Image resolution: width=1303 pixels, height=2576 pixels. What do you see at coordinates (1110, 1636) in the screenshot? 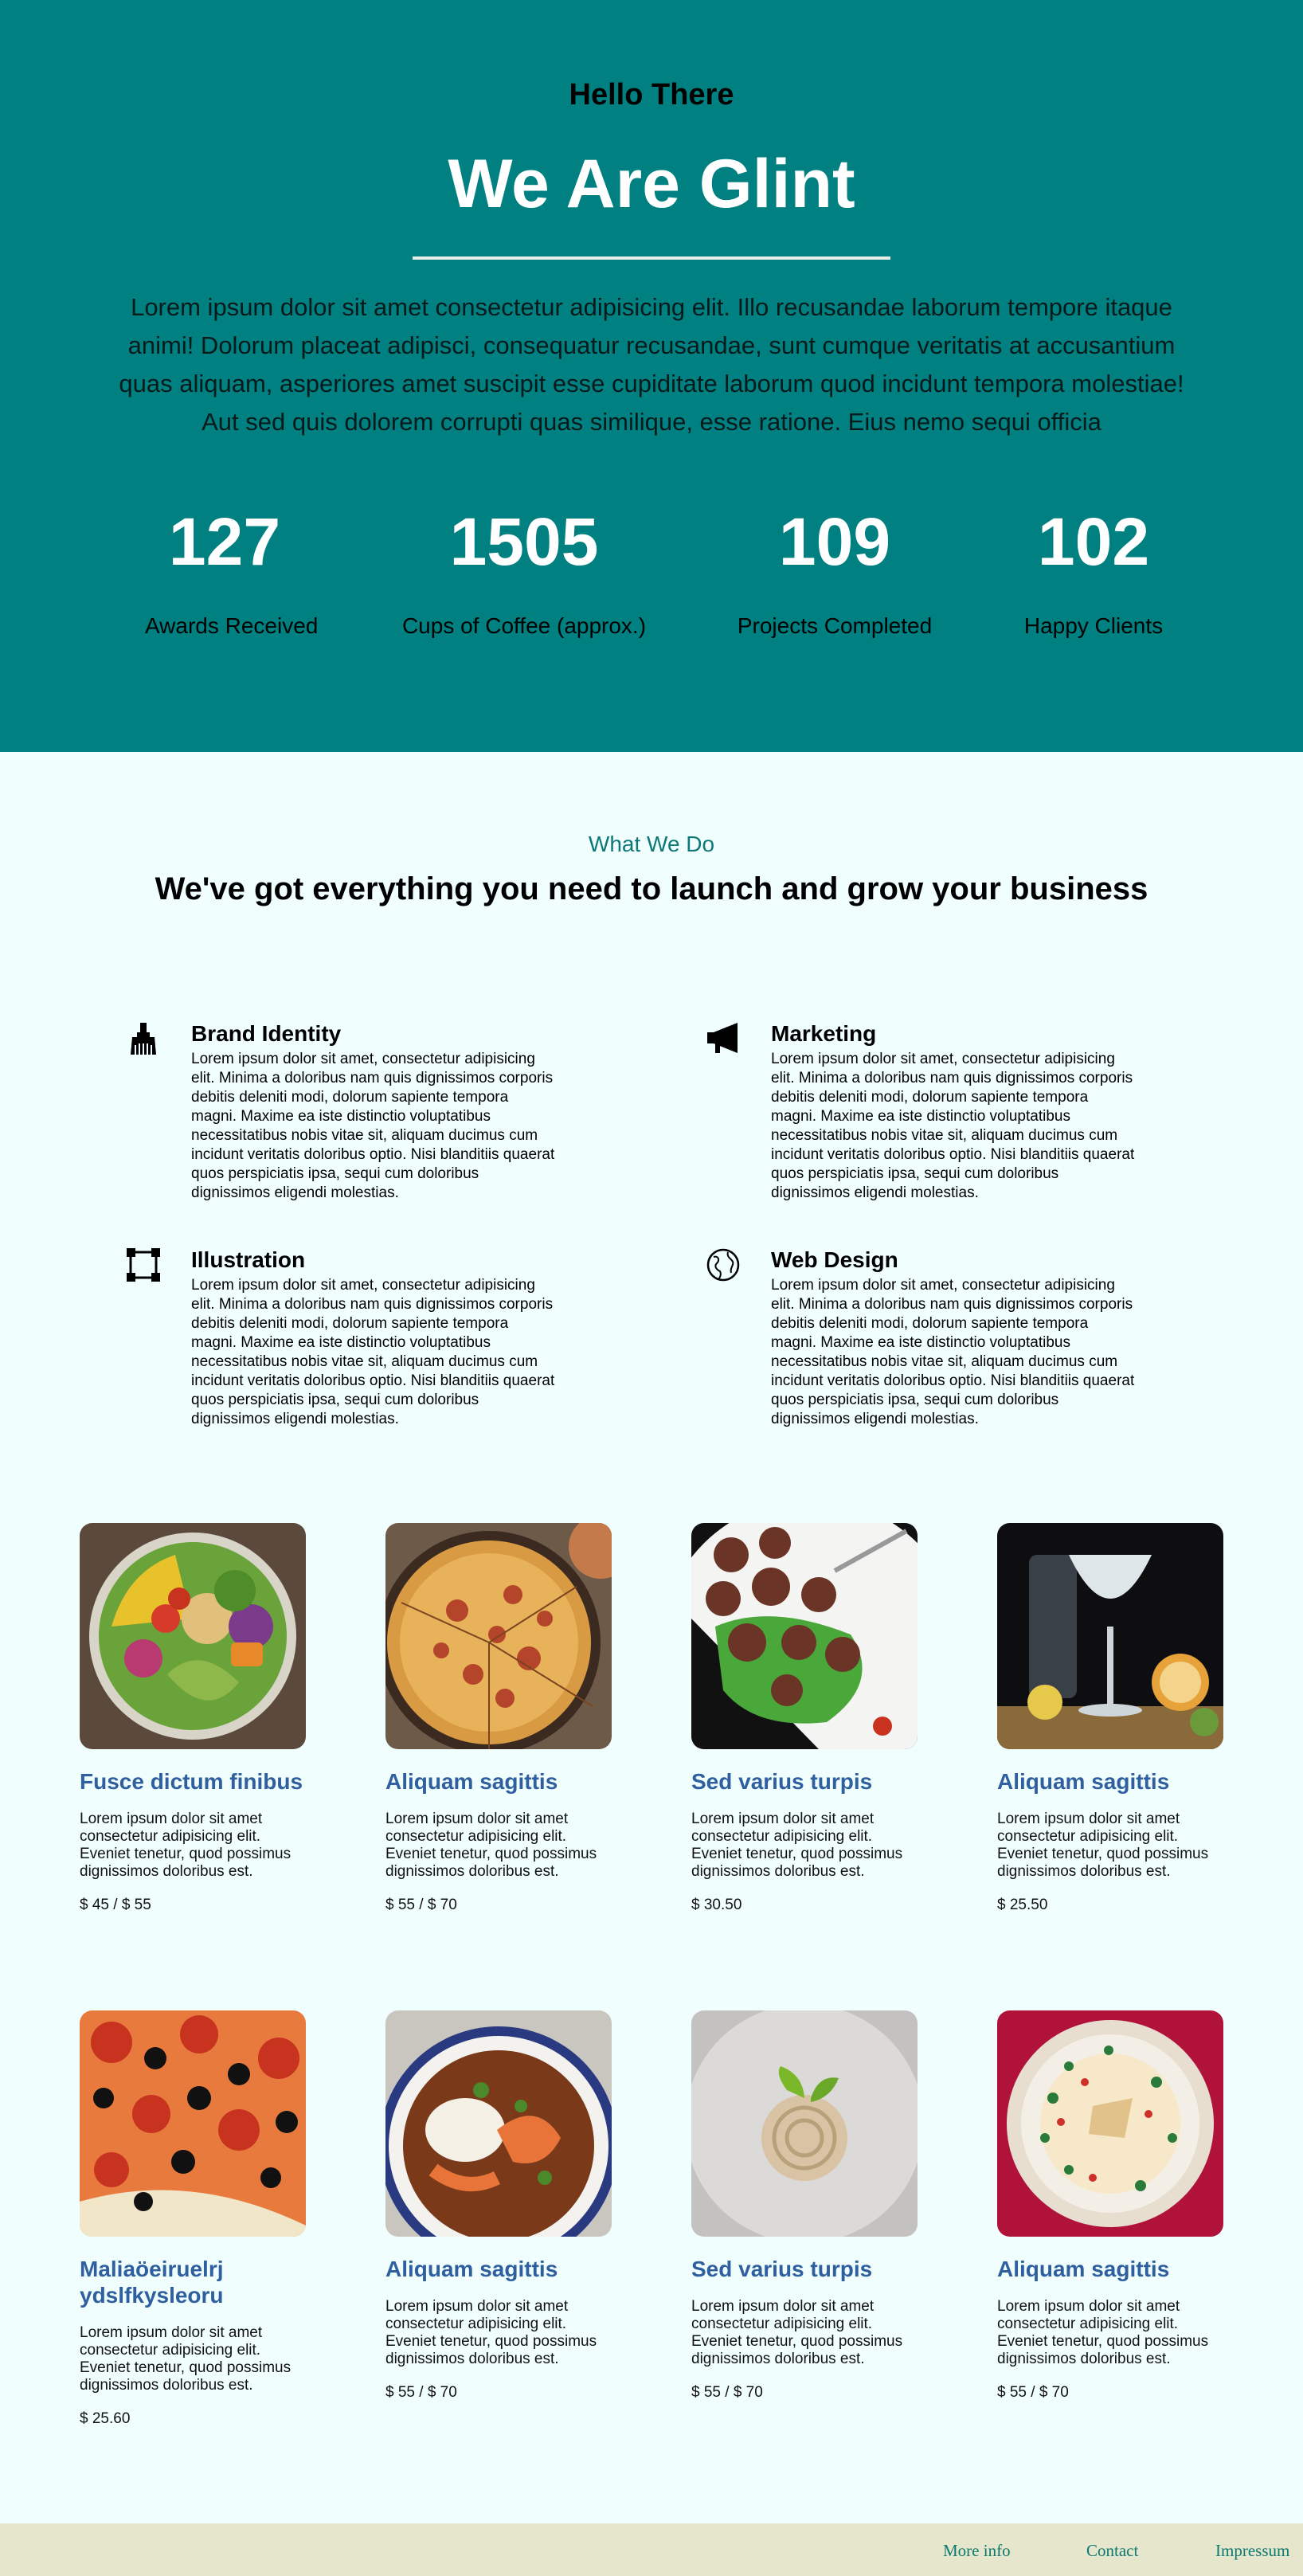
I see `gin-tonic-photo` at bounding box center [1110, 1636].